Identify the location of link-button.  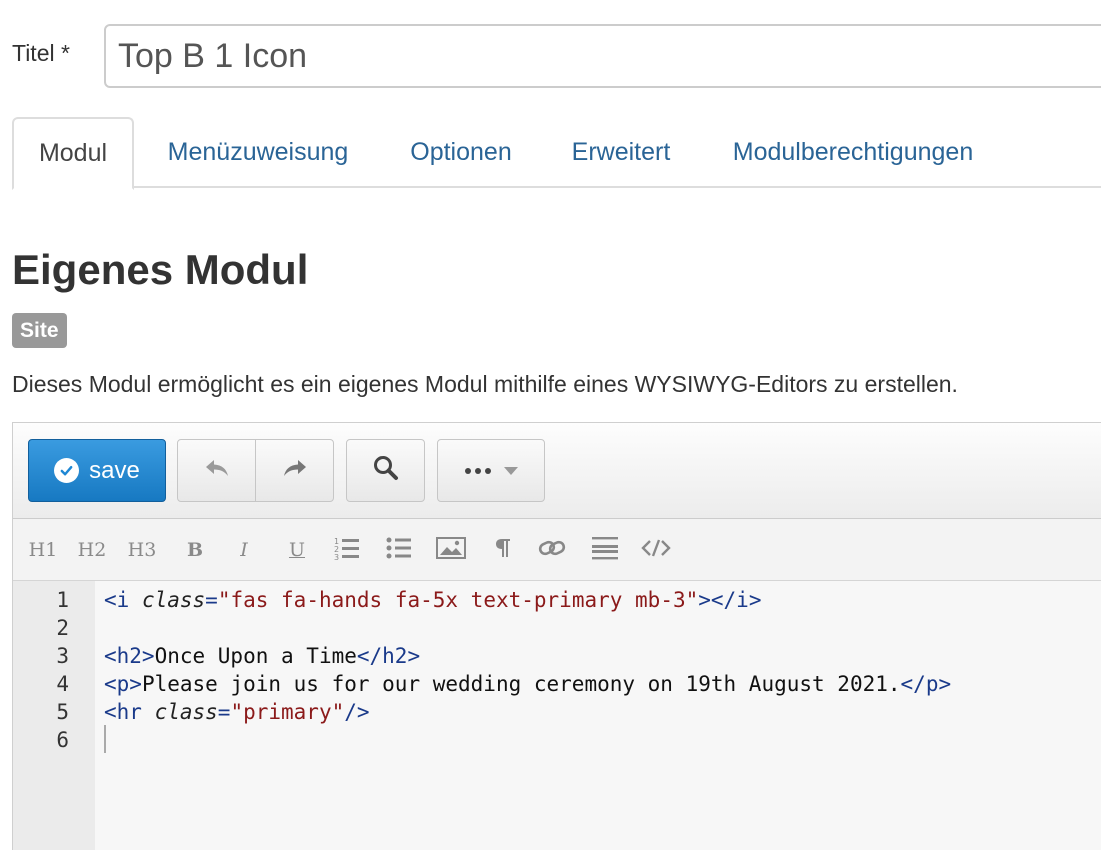
(552, 550).